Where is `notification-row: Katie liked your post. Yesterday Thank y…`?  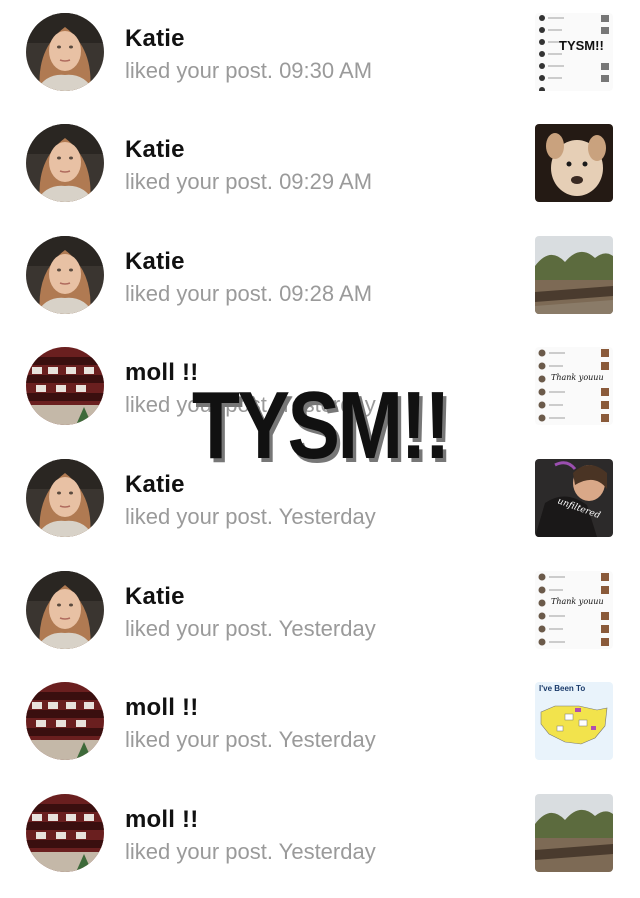 notification-row: Katie liked your post. Yesterday Thank y… is located at coordinates (320, 623).